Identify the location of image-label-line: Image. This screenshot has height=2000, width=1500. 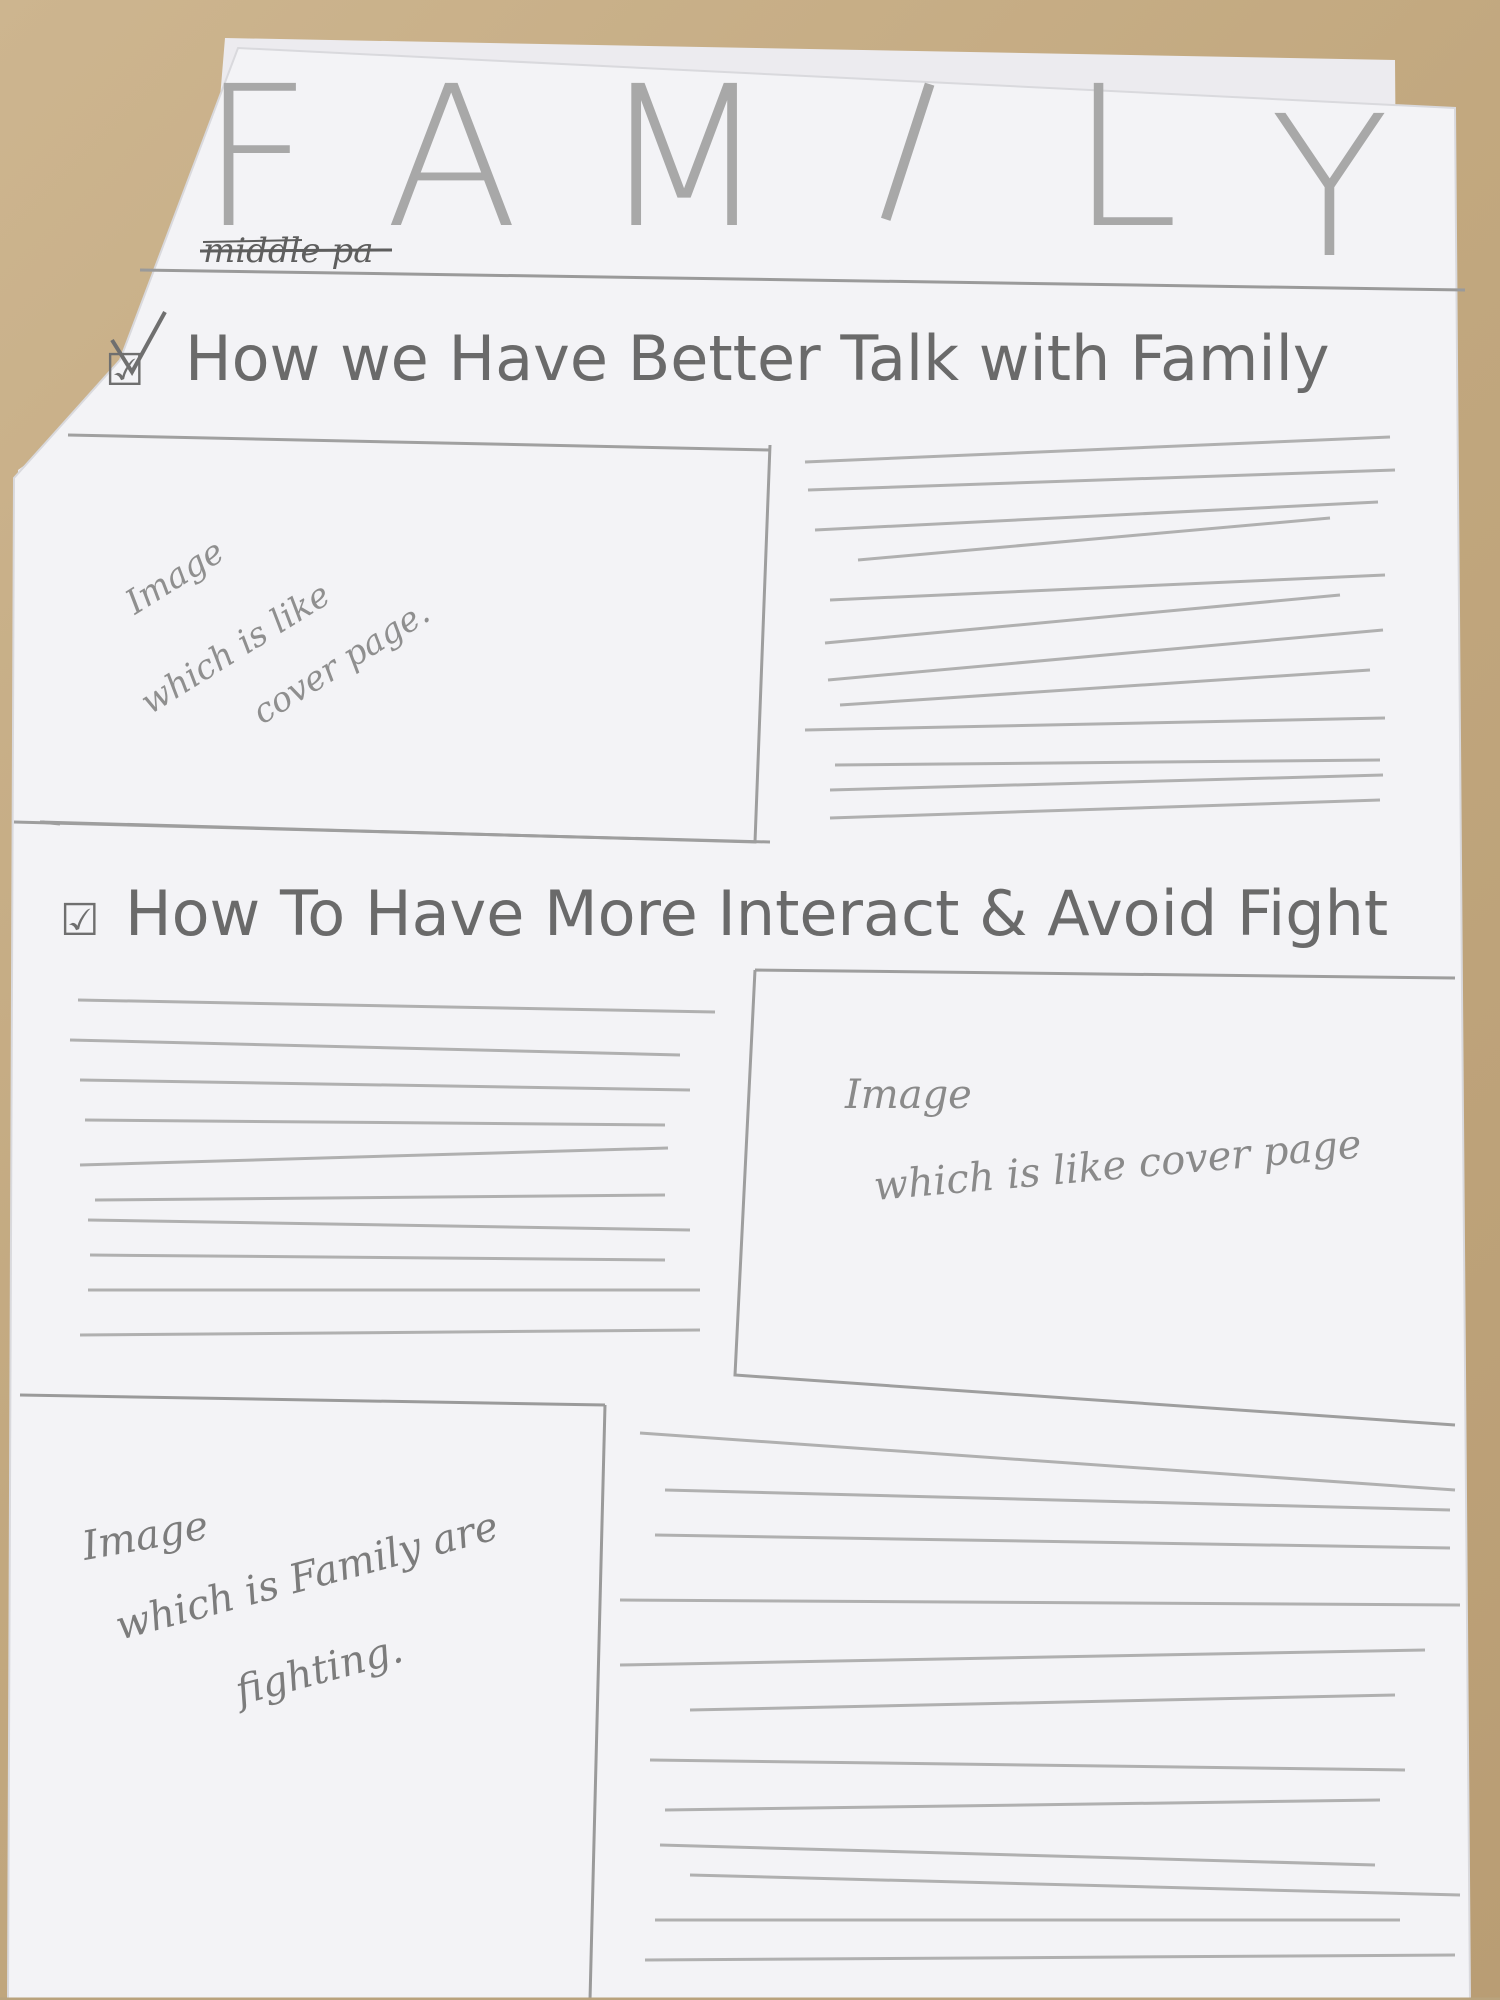
(908, 1095).